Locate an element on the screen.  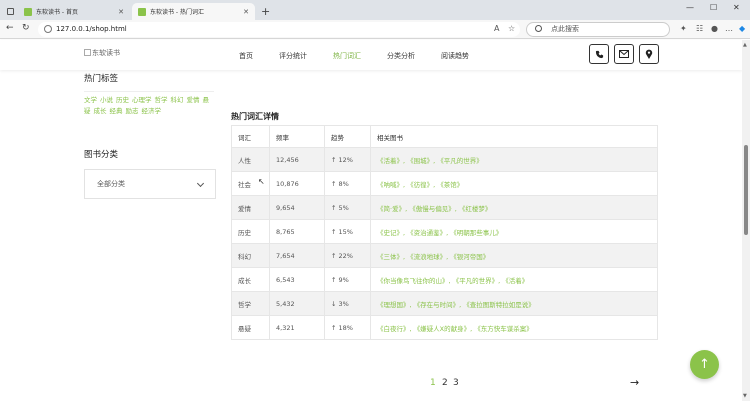
mail-button is located at coordinates (624, 54).